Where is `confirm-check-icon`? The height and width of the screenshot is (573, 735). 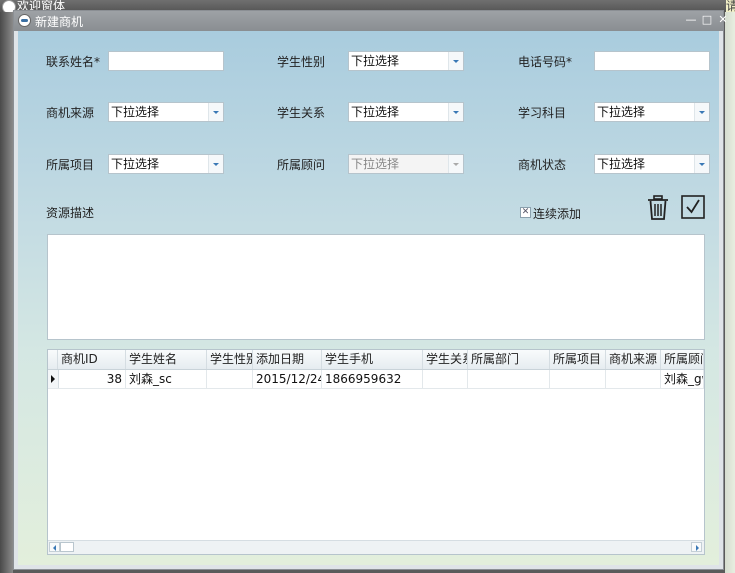
confirm-check-icon is located at coordinates (693, 207).